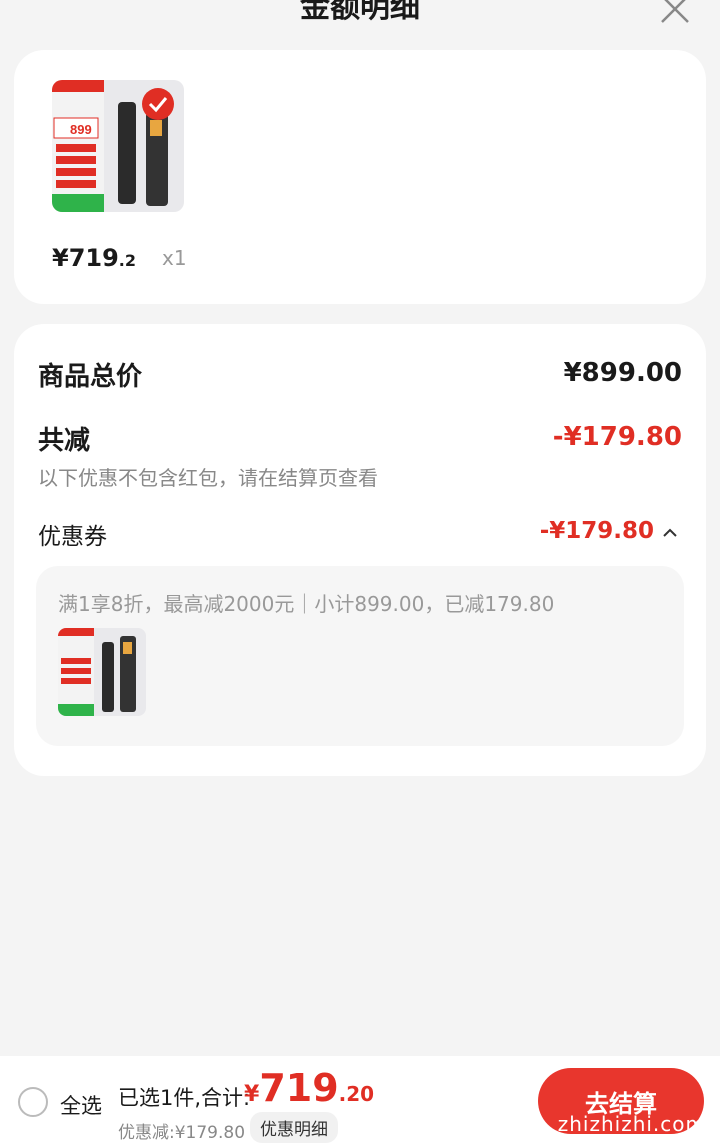 The image size is (720, 1146). I want to click on selected-summary: 已选1件,合计:, so click(184, 1098).